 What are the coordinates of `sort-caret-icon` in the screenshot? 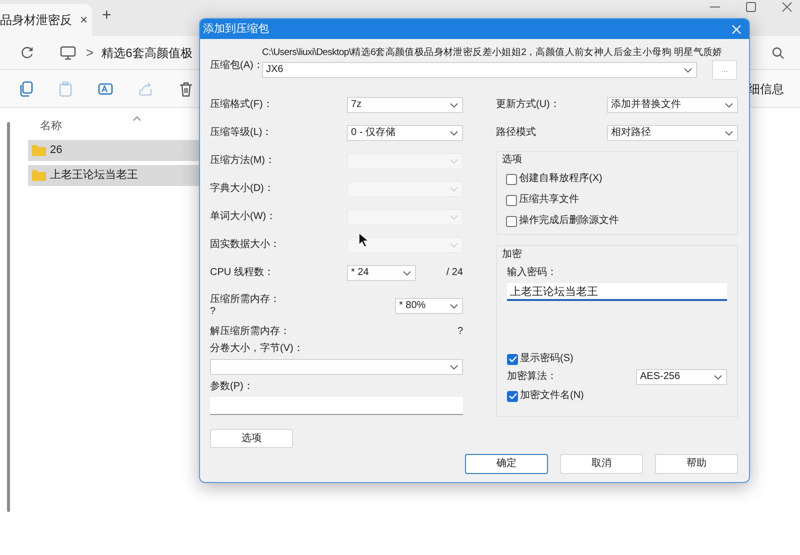 It's located at (137, 118).